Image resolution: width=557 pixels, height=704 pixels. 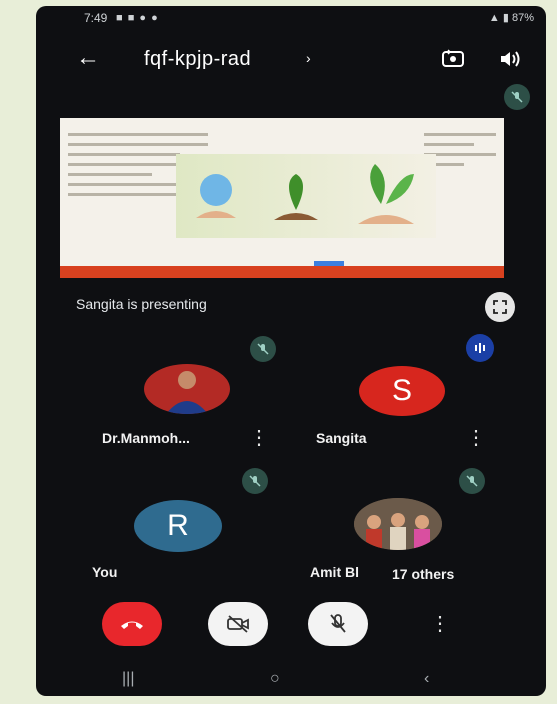 I want to click on toggle-mic-button, so click(x=338, y=624).